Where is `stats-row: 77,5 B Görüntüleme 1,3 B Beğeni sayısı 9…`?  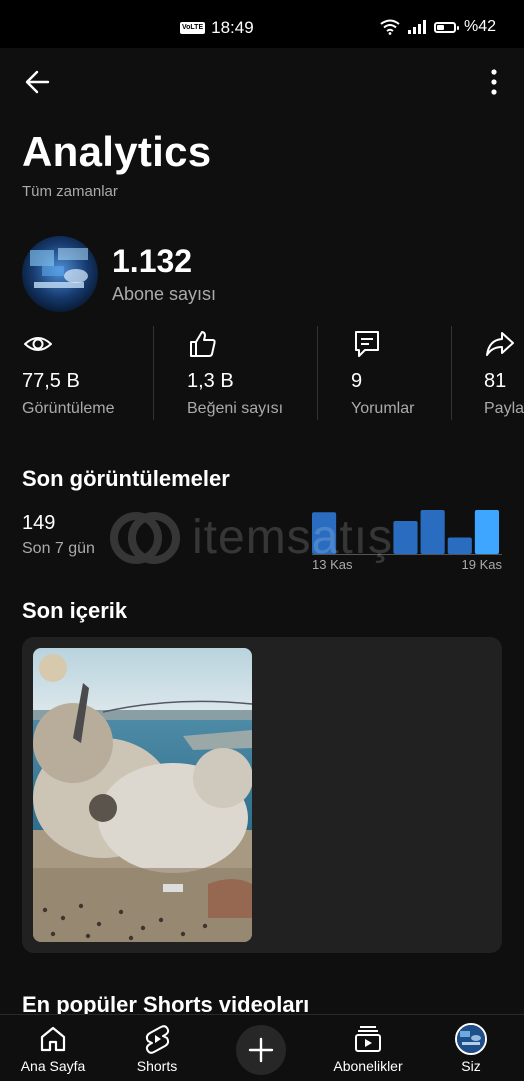
stats-row: 77,5 B Görüntüleme 1,3 B Beğeni sayısı 9… is located at coordinates (262, 373).